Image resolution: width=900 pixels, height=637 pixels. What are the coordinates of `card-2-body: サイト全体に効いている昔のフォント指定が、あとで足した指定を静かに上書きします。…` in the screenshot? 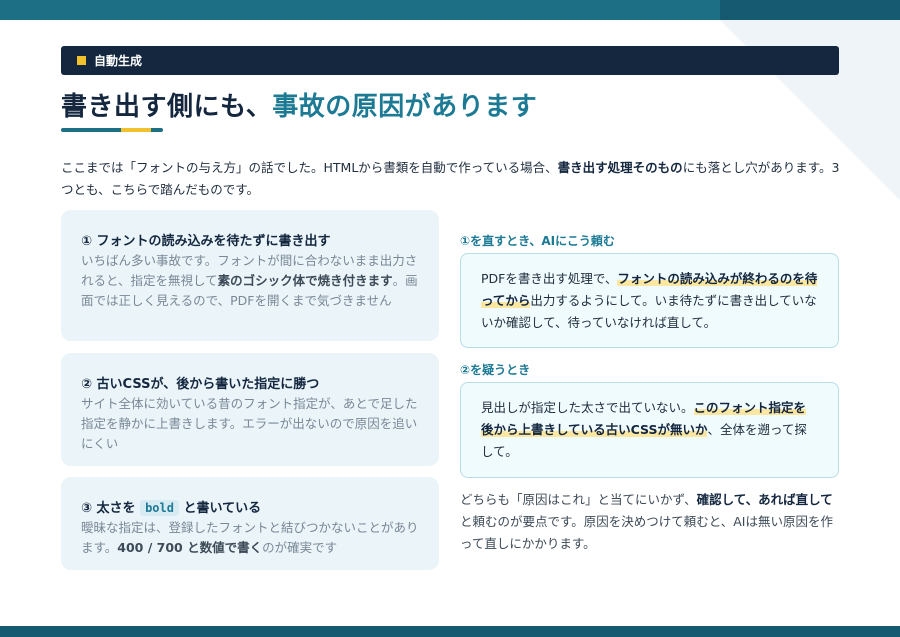 It's located at (249, 423).